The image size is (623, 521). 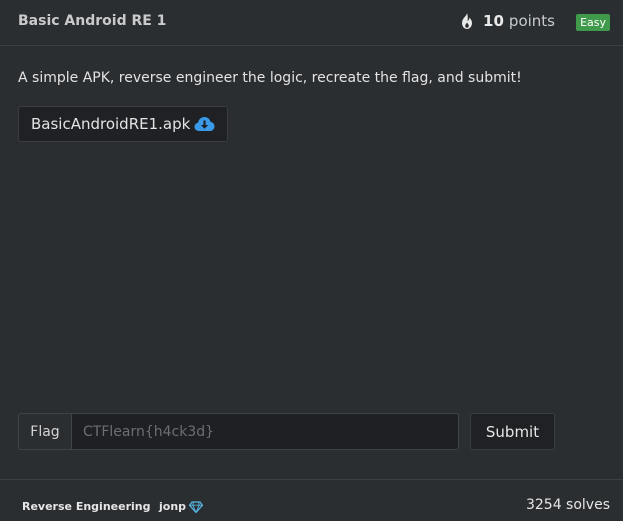 I want to click on cloud-download-icon, so click(x=204, y=124).